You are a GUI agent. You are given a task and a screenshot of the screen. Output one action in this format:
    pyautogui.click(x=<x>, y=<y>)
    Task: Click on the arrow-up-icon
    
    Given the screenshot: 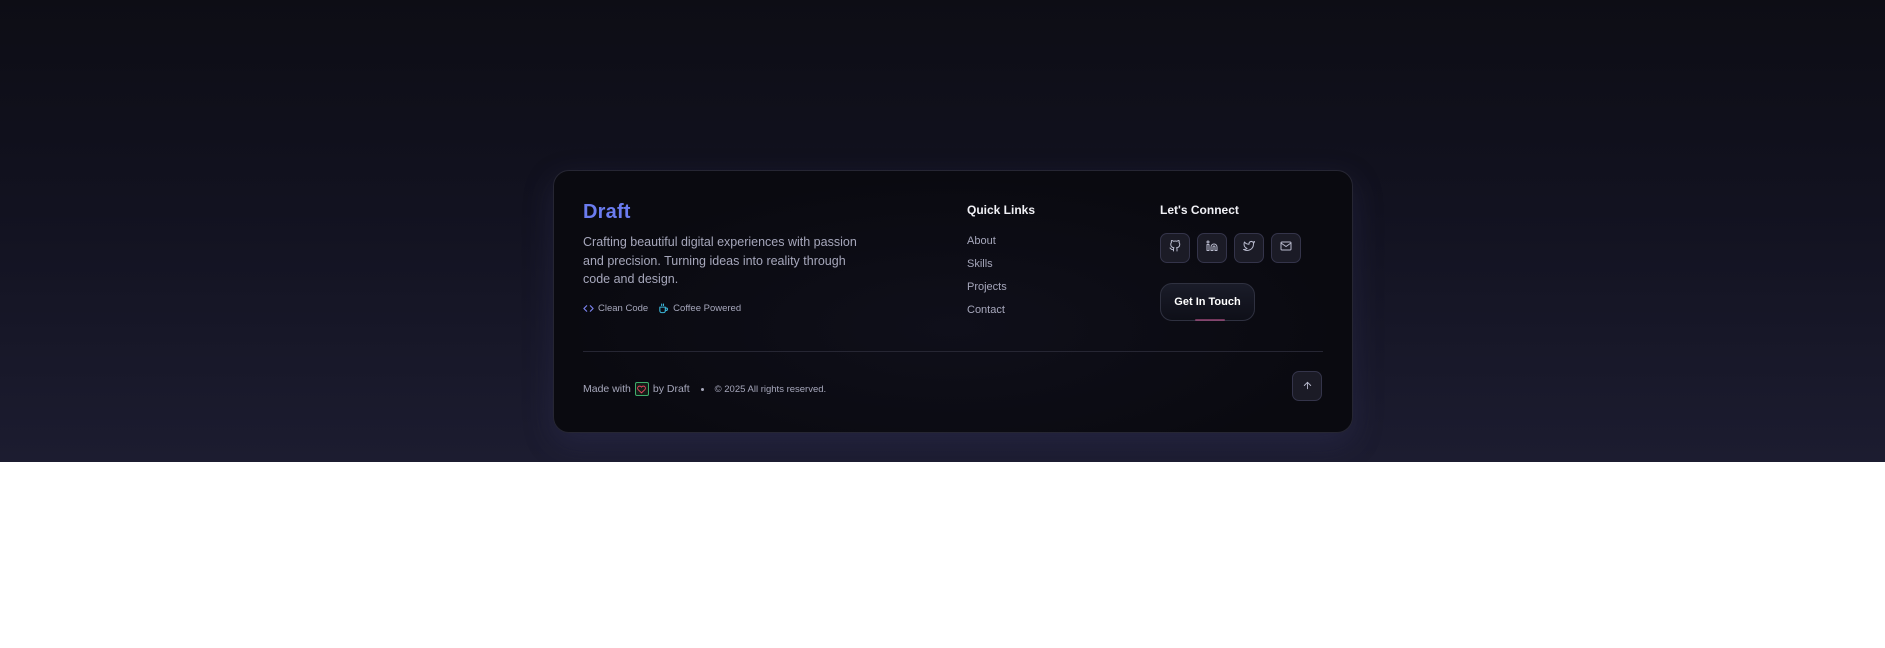 What is the action you would take?
    pyautogui.click(x=1307, y=386)
    